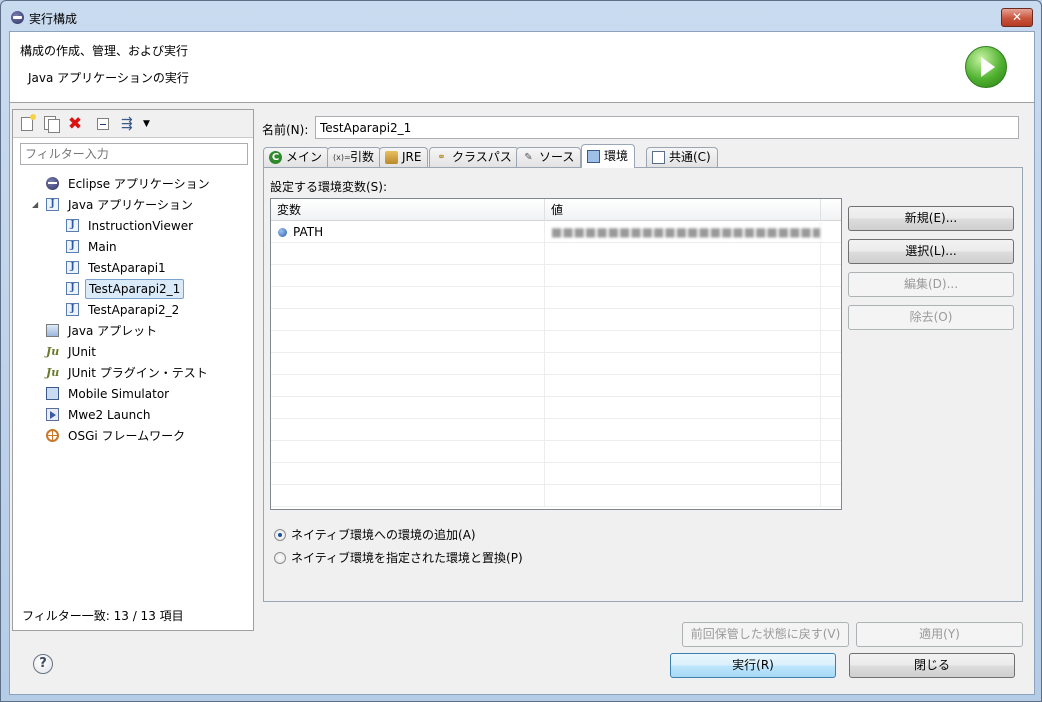 The height and width of the screenshot is (702, 1042). I want to click on tab-classpath: ⚭ クラスパス, so click(474, 157).